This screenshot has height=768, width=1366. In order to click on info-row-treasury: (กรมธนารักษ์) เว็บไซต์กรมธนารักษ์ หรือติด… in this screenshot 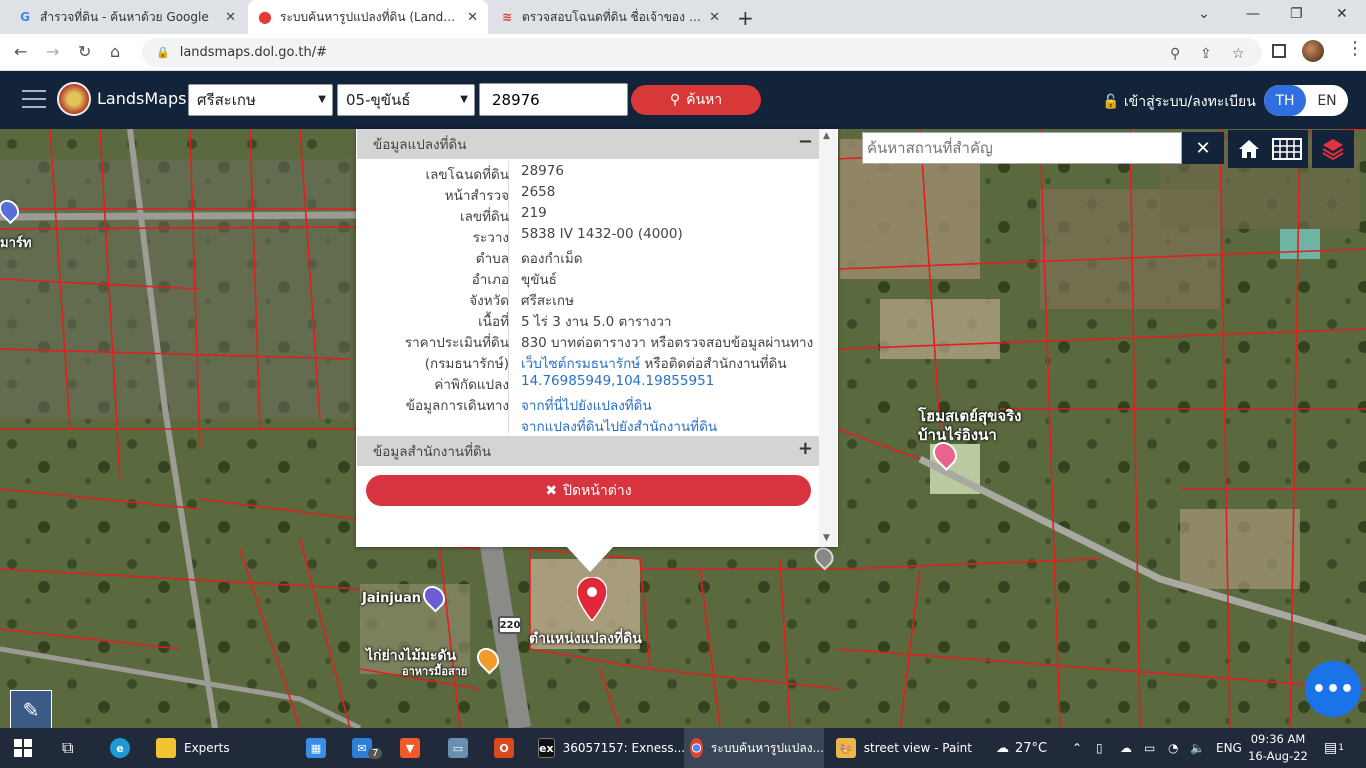, I will do `click(588, 361)`.